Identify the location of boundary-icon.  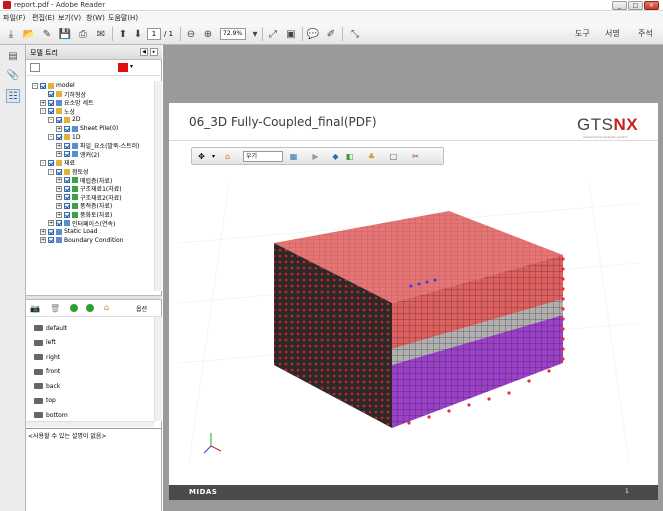
(59, 240).